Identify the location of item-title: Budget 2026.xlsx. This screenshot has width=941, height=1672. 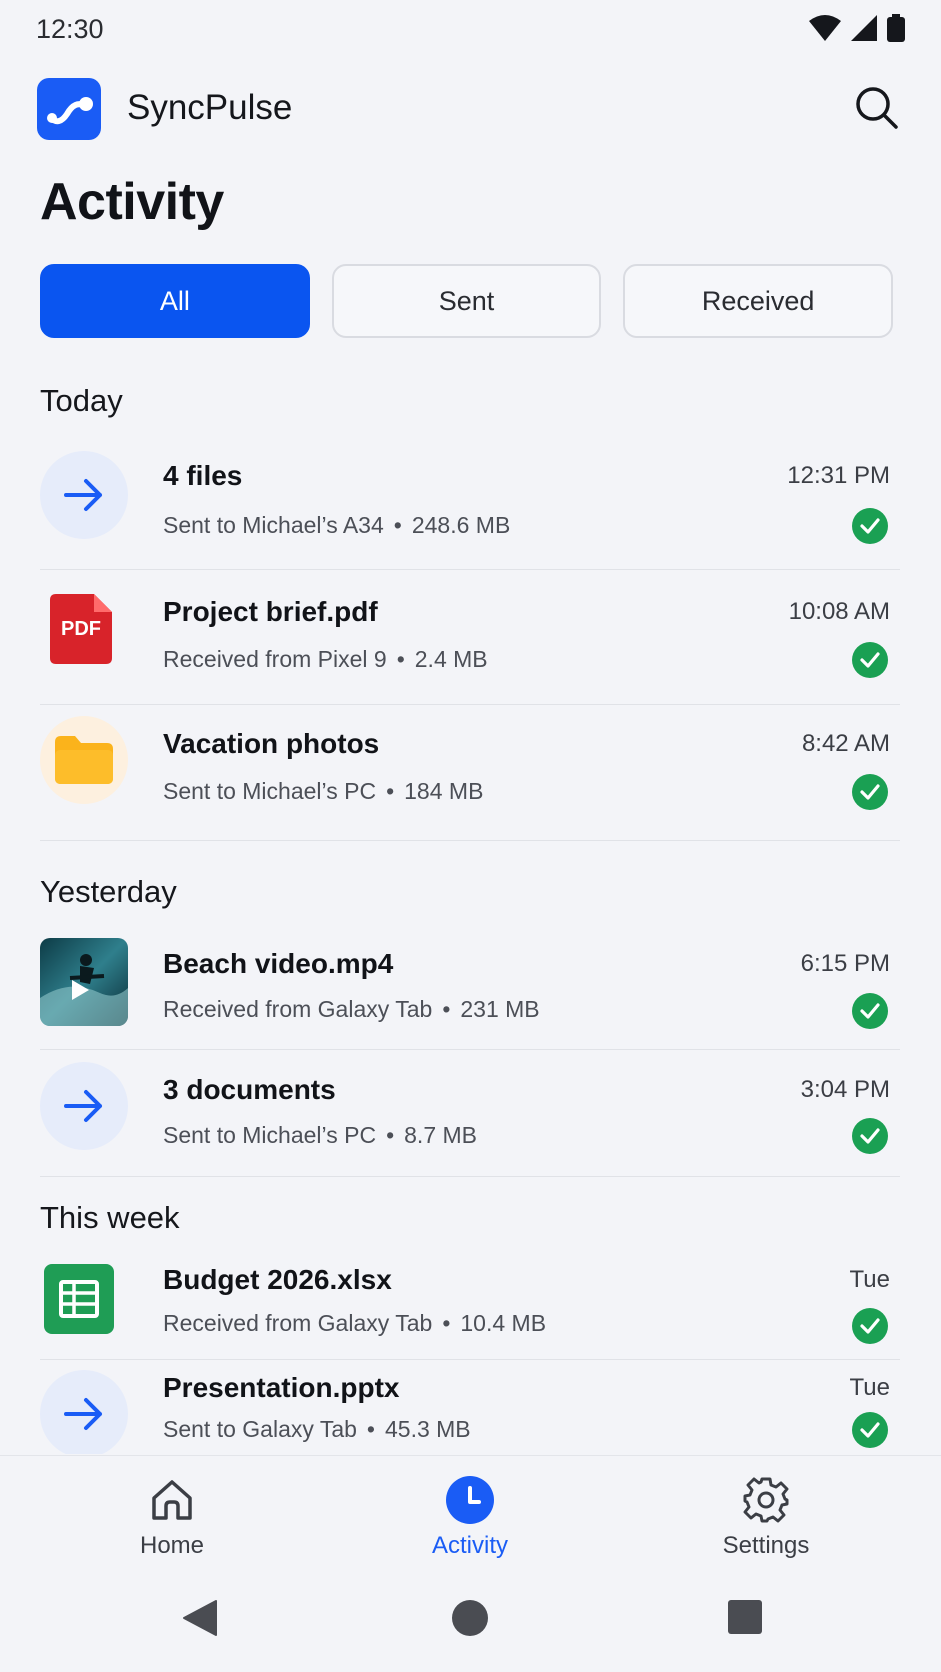
(277, 1279).